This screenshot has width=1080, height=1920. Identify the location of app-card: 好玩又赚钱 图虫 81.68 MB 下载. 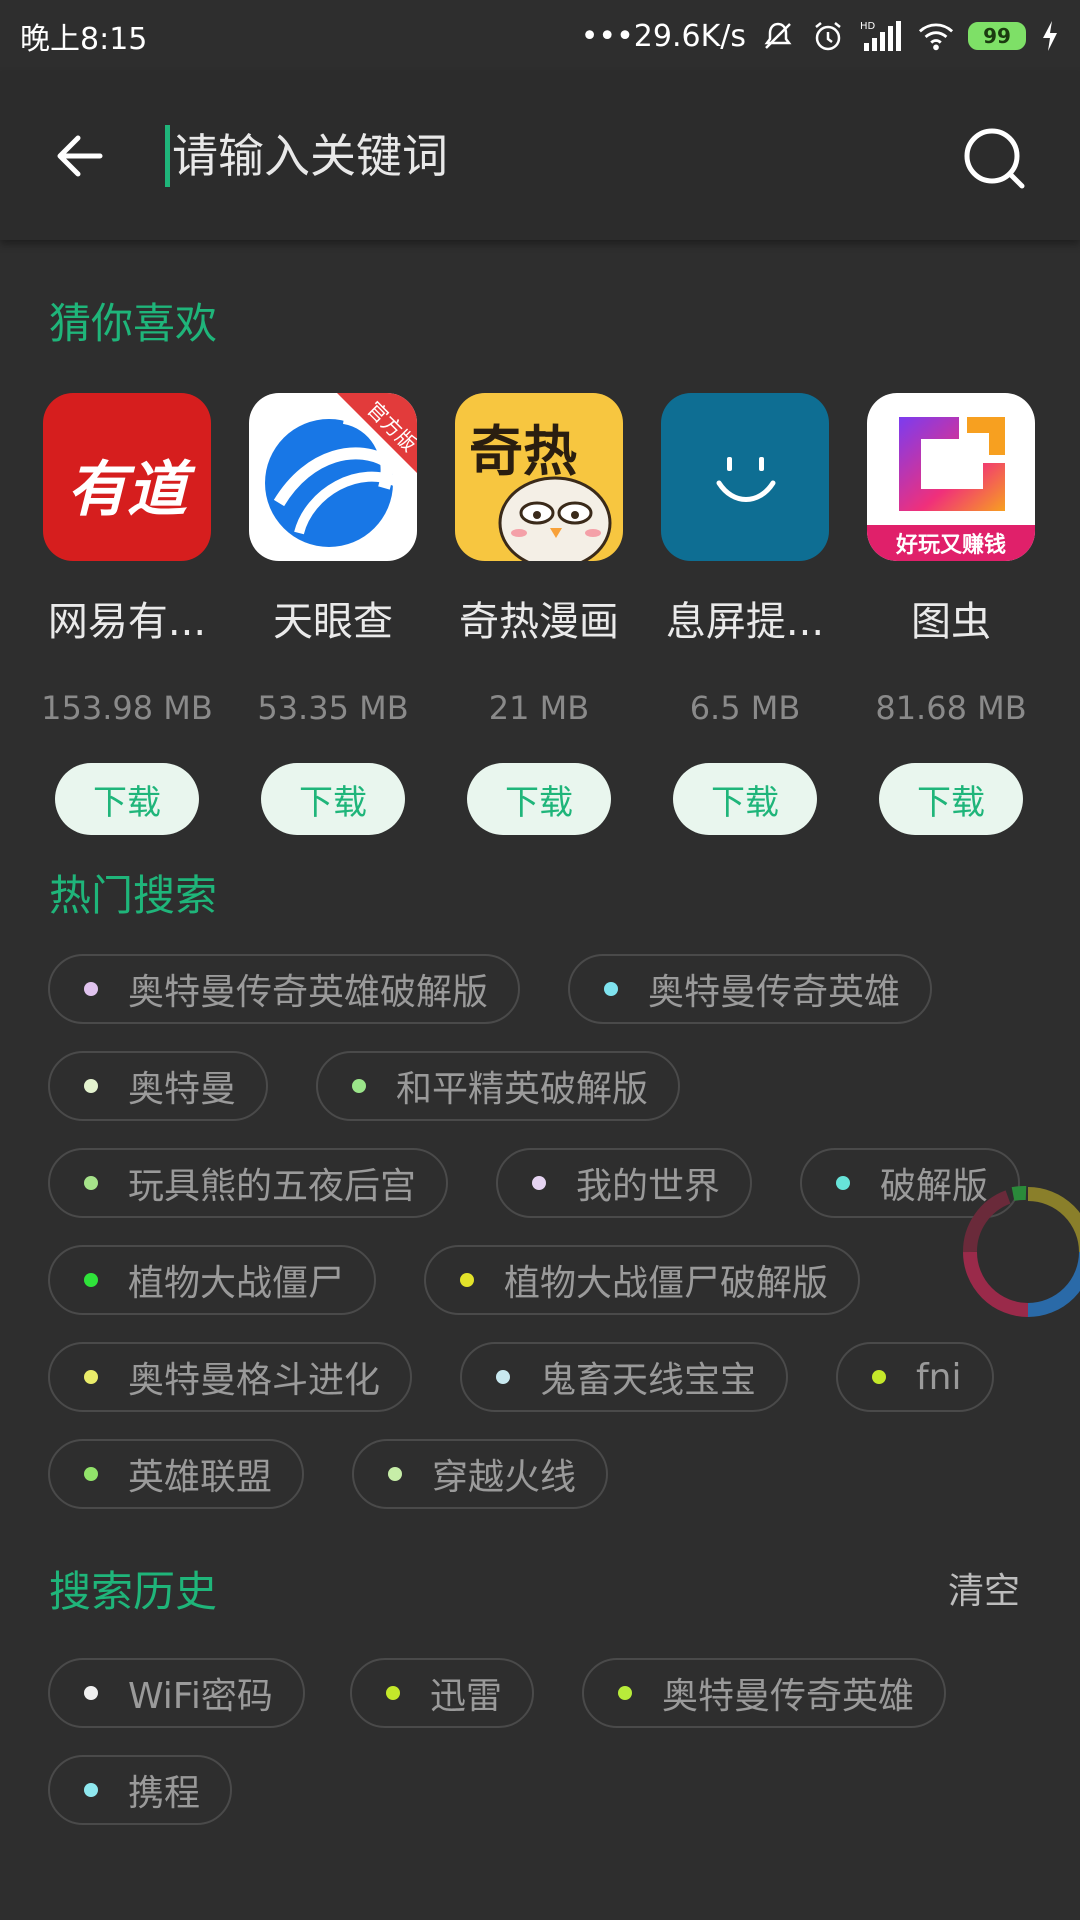
(951, 614).